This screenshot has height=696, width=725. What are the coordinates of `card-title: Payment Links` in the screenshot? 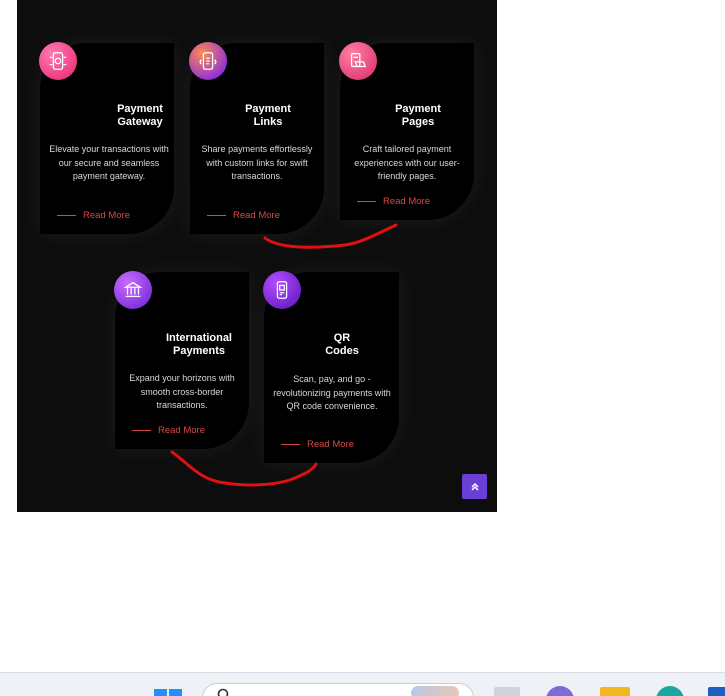 It's located at (268, 116).